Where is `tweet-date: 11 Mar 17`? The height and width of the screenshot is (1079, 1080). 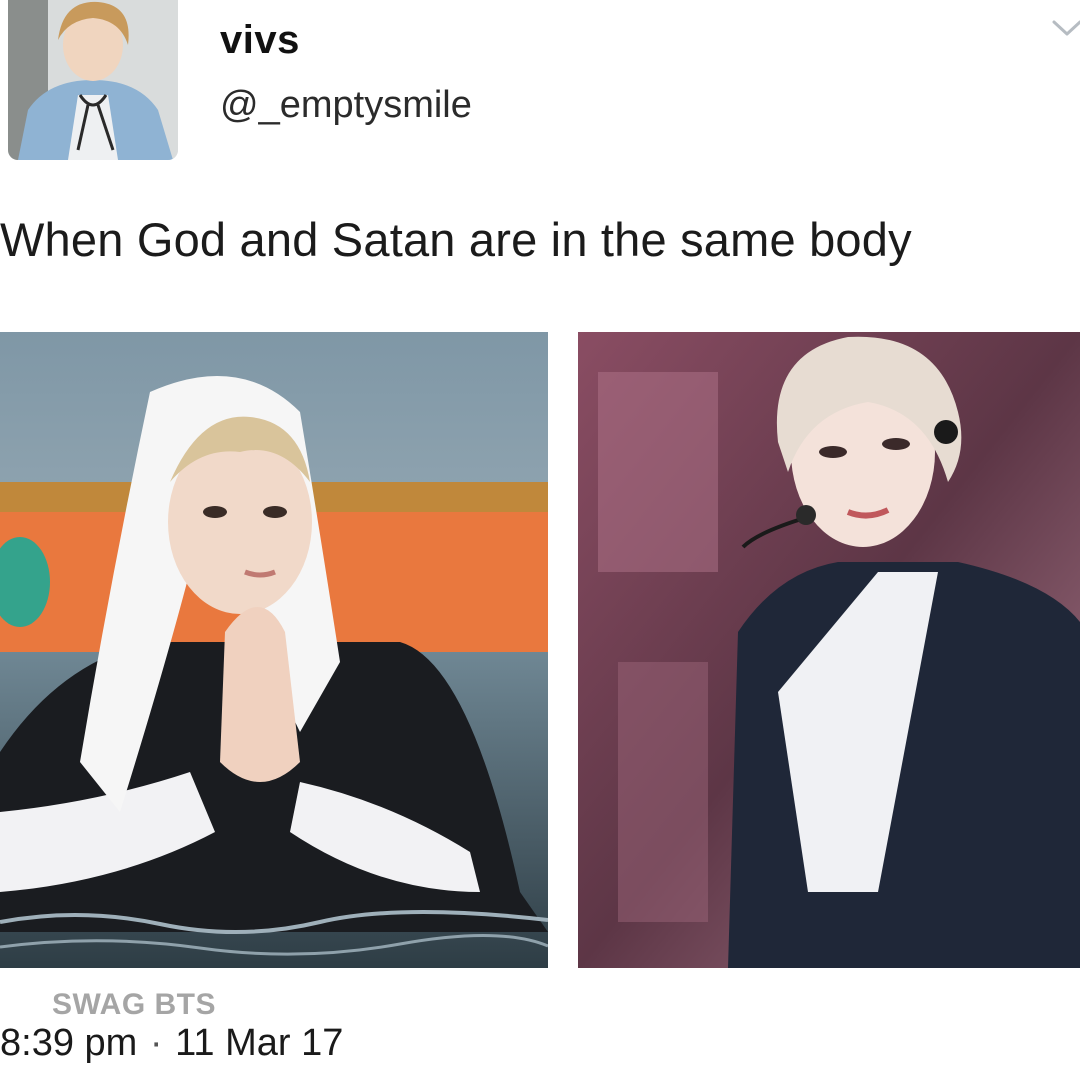
tweet-date: 11 Mar 17 is located at coordinates (259, 1043).